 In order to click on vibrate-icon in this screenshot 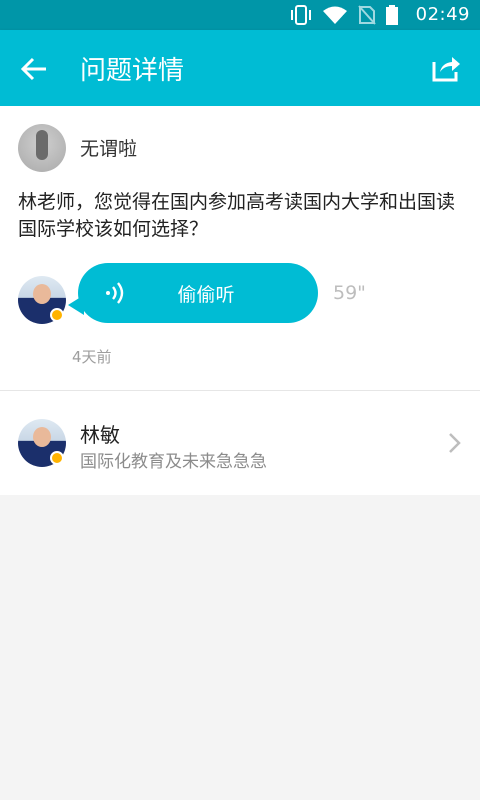, I will do `click(301, 15)`.